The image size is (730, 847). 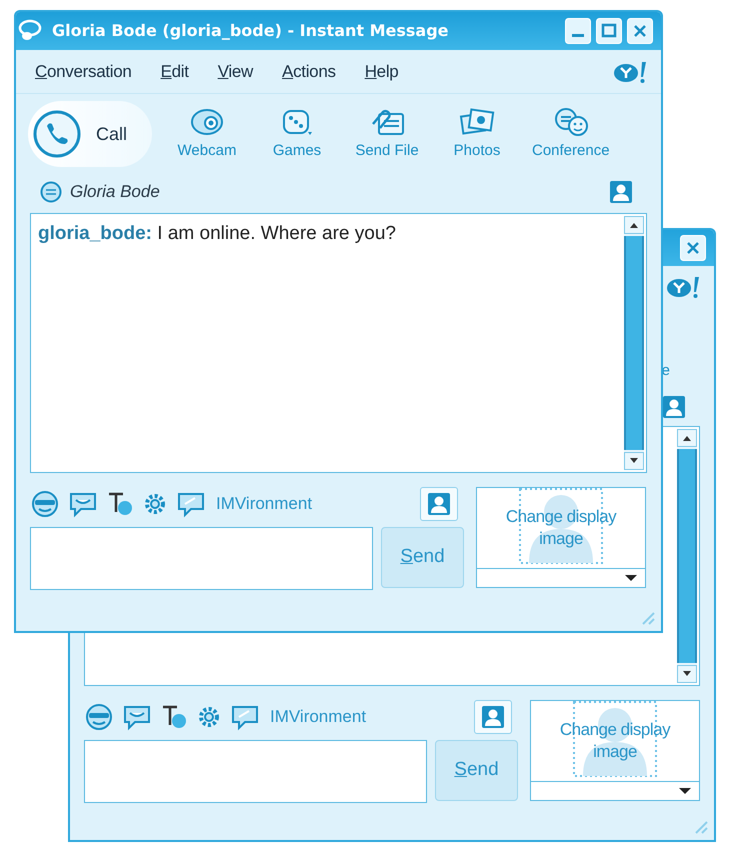 What do you see at coordinates (217, 234) in the screenshot?
I see `chat-message: gloria_bode: I am online. Where are you?` at bounding box center [217, 234].